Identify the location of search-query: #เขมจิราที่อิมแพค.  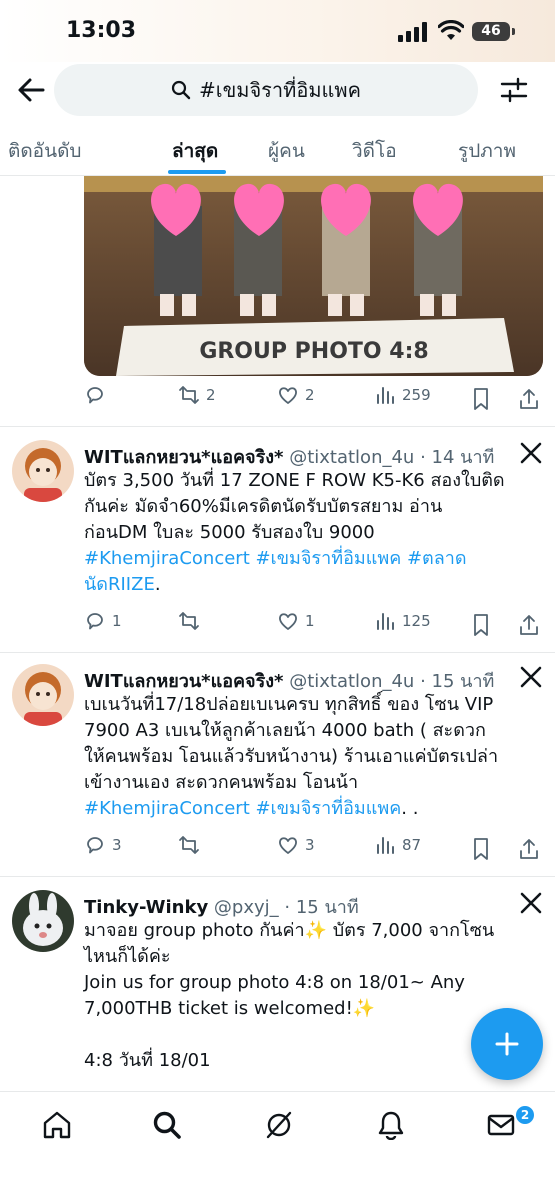
(280, 90).